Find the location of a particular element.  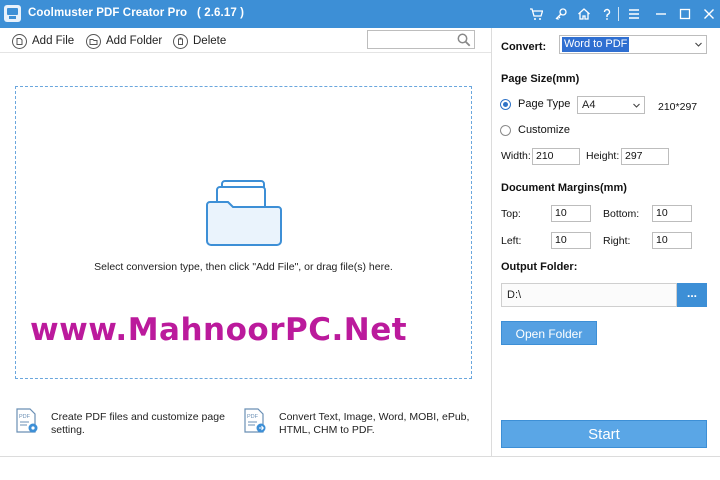

add-file-icon is located at coordinates (19, 41).